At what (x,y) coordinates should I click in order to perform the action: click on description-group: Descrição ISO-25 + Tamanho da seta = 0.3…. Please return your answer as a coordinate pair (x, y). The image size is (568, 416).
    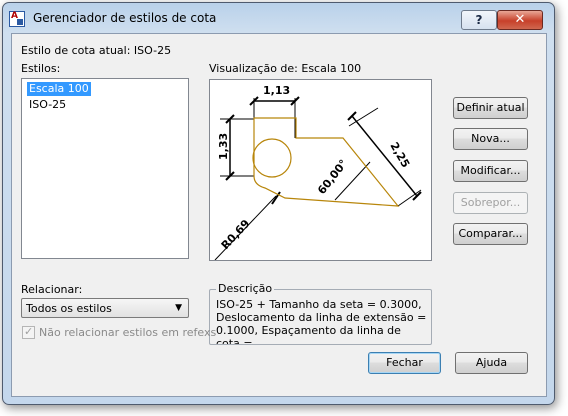
    Looking at the image, I should click on (320, 313).